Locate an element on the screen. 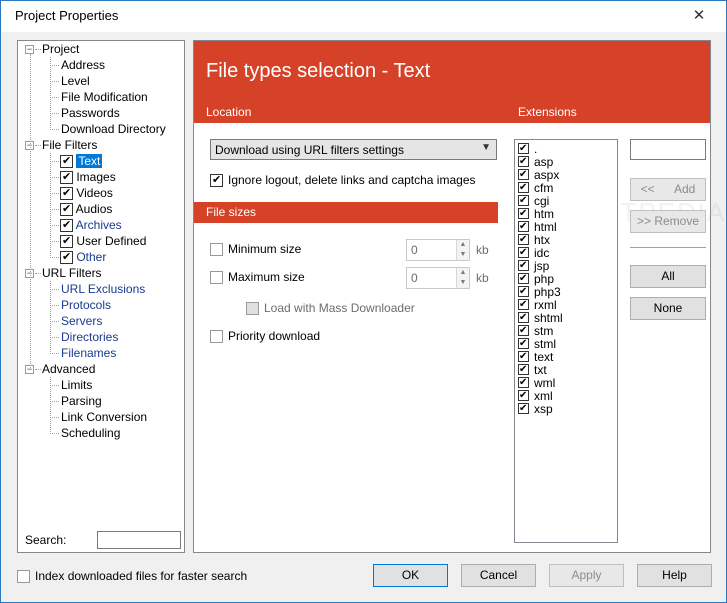 The height and width of the screenshot is (603, 727). maximum-size-checkbox is located at coordinates (216, 278).